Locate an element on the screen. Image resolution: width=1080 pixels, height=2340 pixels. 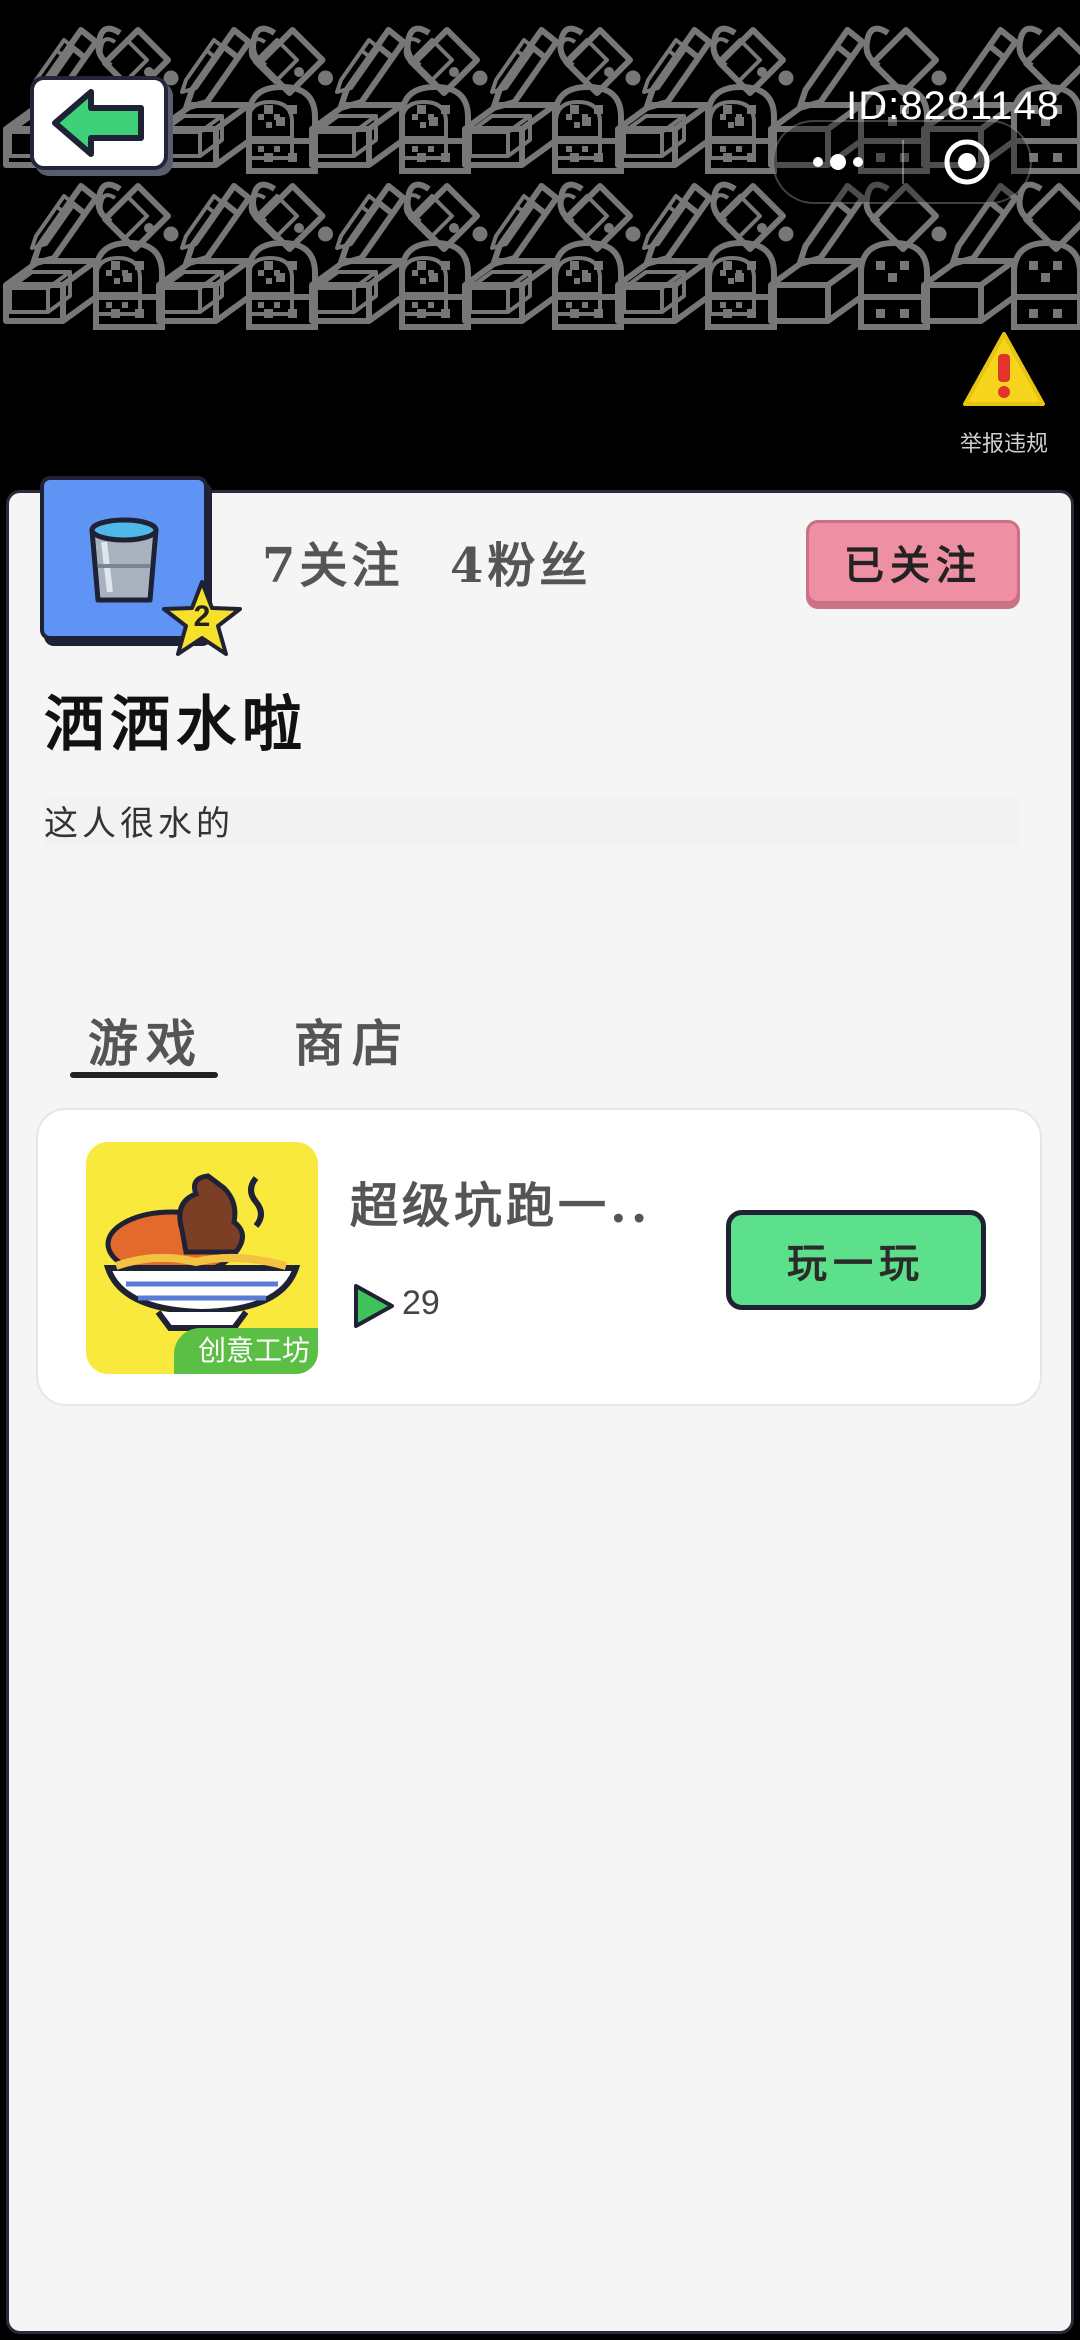
warning-icon is located at coordinates (1004, 369).